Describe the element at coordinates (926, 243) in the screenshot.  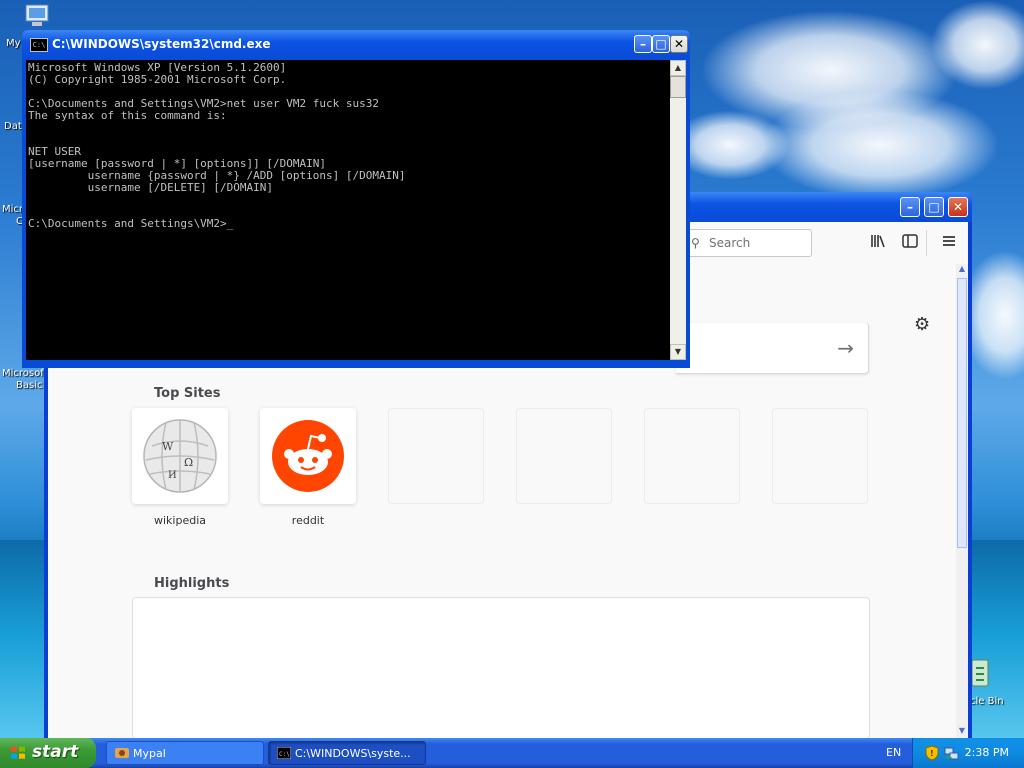
I see `toolbar-divider` at that location.